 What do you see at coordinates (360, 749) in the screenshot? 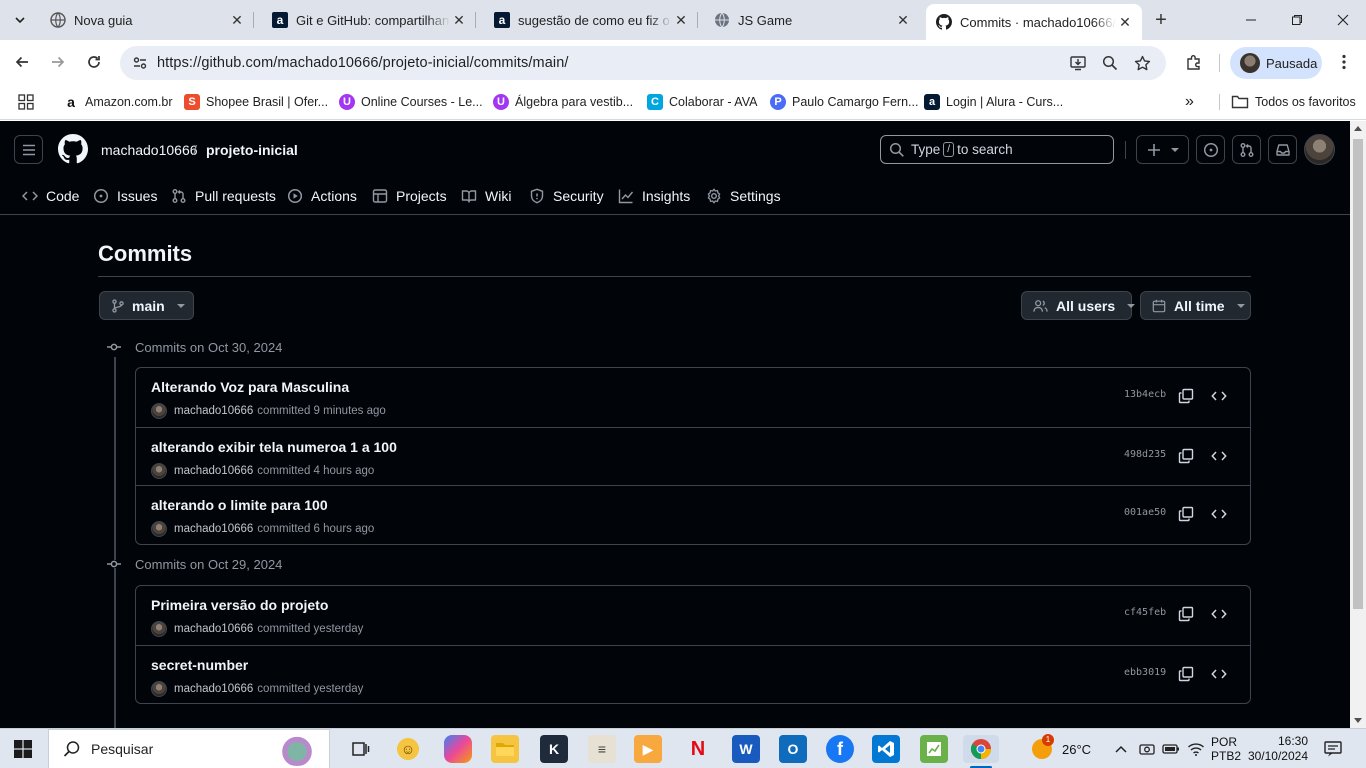
I see `task-view-icon` at bounding box center [360, 749].